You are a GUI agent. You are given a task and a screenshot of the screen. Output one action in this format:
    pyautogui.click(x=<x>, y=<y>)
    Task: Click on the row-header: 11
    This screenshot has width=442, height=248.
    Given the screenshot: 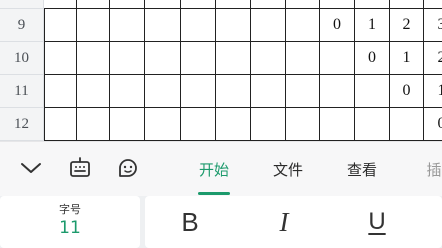 What is the action you would take?
    pyautogui.click(x=22, y=91)
    